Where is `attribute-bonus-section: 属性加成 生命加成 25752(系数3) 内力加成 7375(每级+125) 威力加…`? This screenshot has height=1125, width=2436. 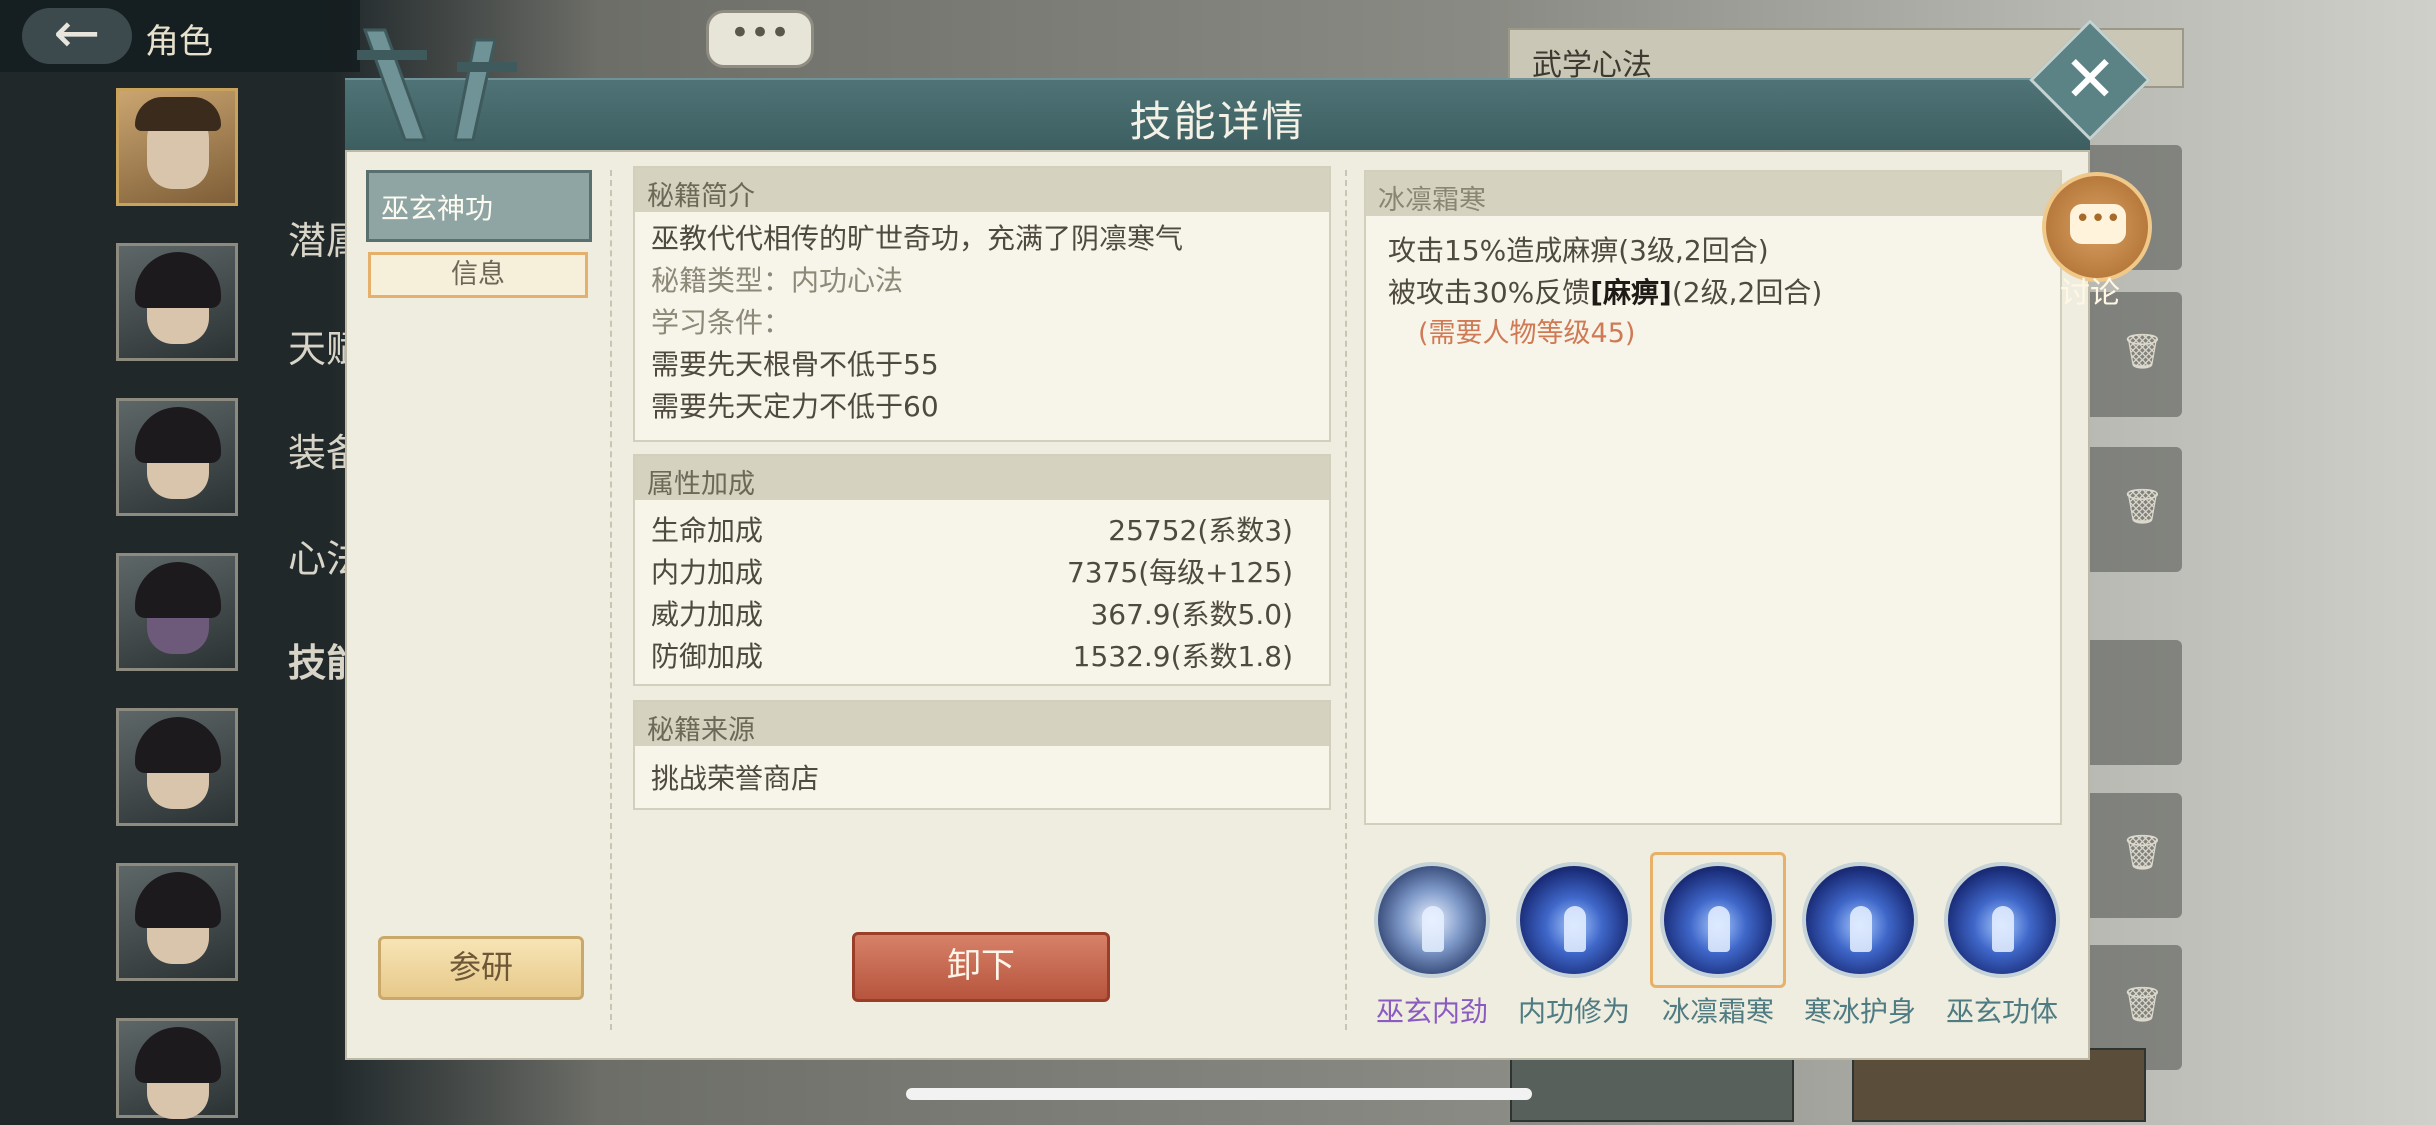
attribute-bonus-section: 属性加成 生命加成 25752(系数3) 内力加成 7375(每级+125) 威力加… is located at coordinates (982, 570).